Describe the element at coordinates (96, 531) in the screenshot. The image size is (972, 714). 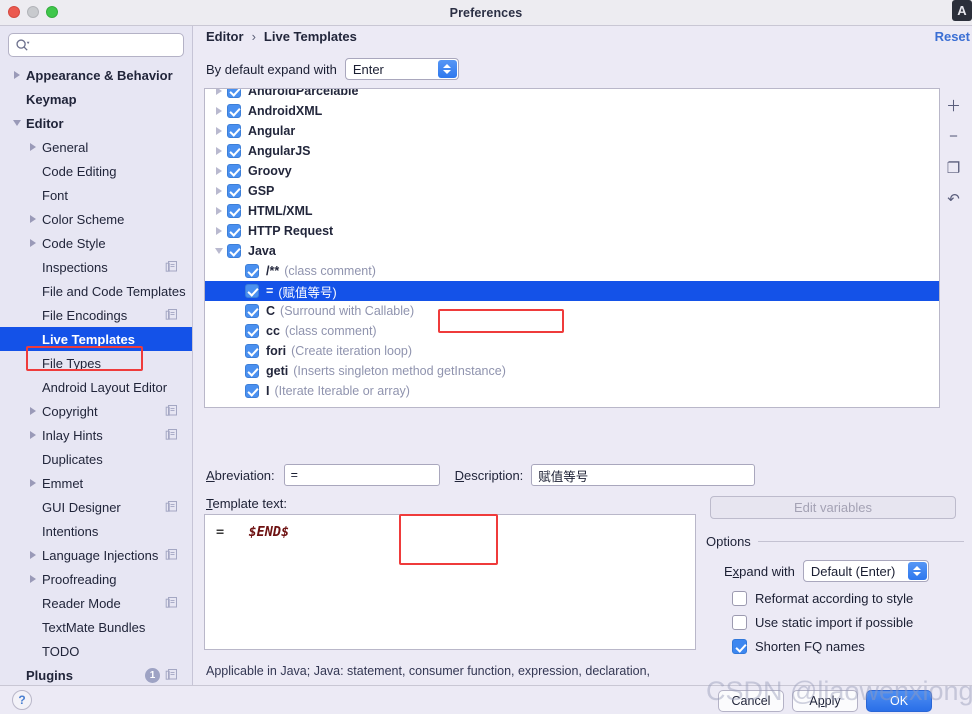
I see `sidebar-item-intentions: Intentions` at that location.